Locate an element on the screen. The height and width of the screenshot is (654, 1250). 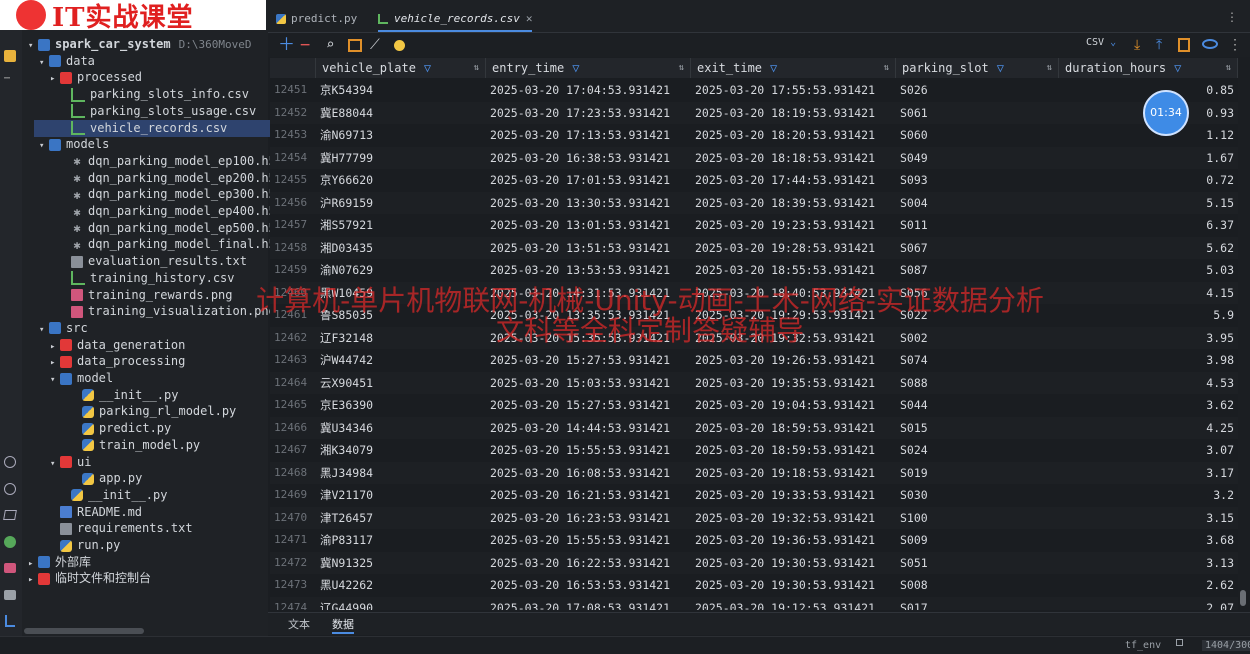
cell-entry-time: 2025-03-20 17:01:53.931421 is located at coordinates (589, 180).